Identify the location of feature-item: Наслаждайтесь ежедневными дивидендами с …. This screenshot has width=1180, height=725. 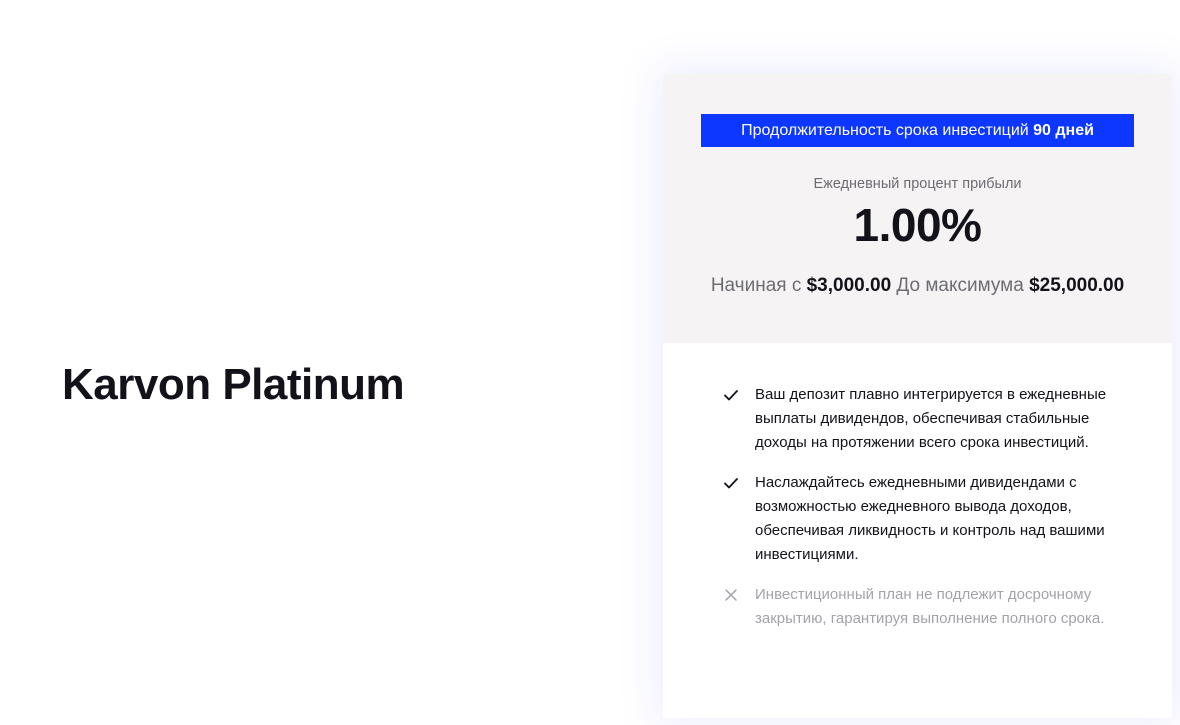
(923, 519).